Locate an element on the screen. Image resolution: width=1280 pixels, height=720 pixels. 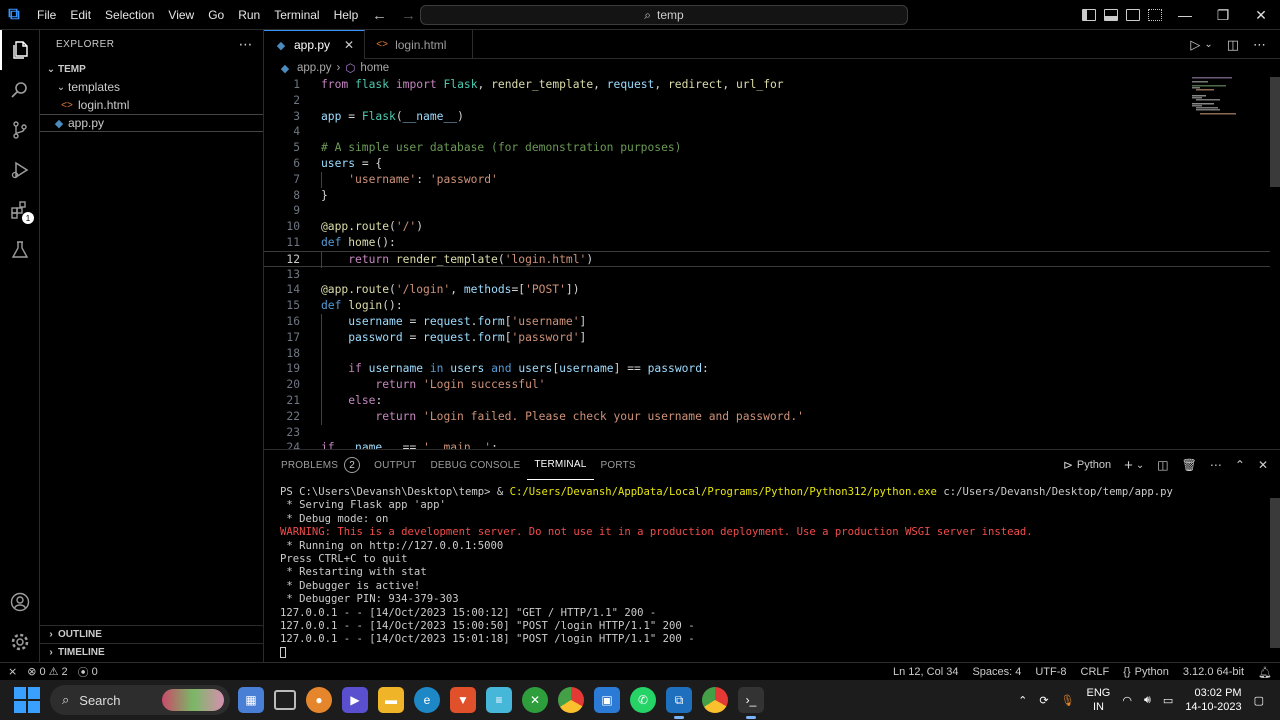
problems-status: ⊗ 0 ⚠ 2 is located at coordinates (47, 672).